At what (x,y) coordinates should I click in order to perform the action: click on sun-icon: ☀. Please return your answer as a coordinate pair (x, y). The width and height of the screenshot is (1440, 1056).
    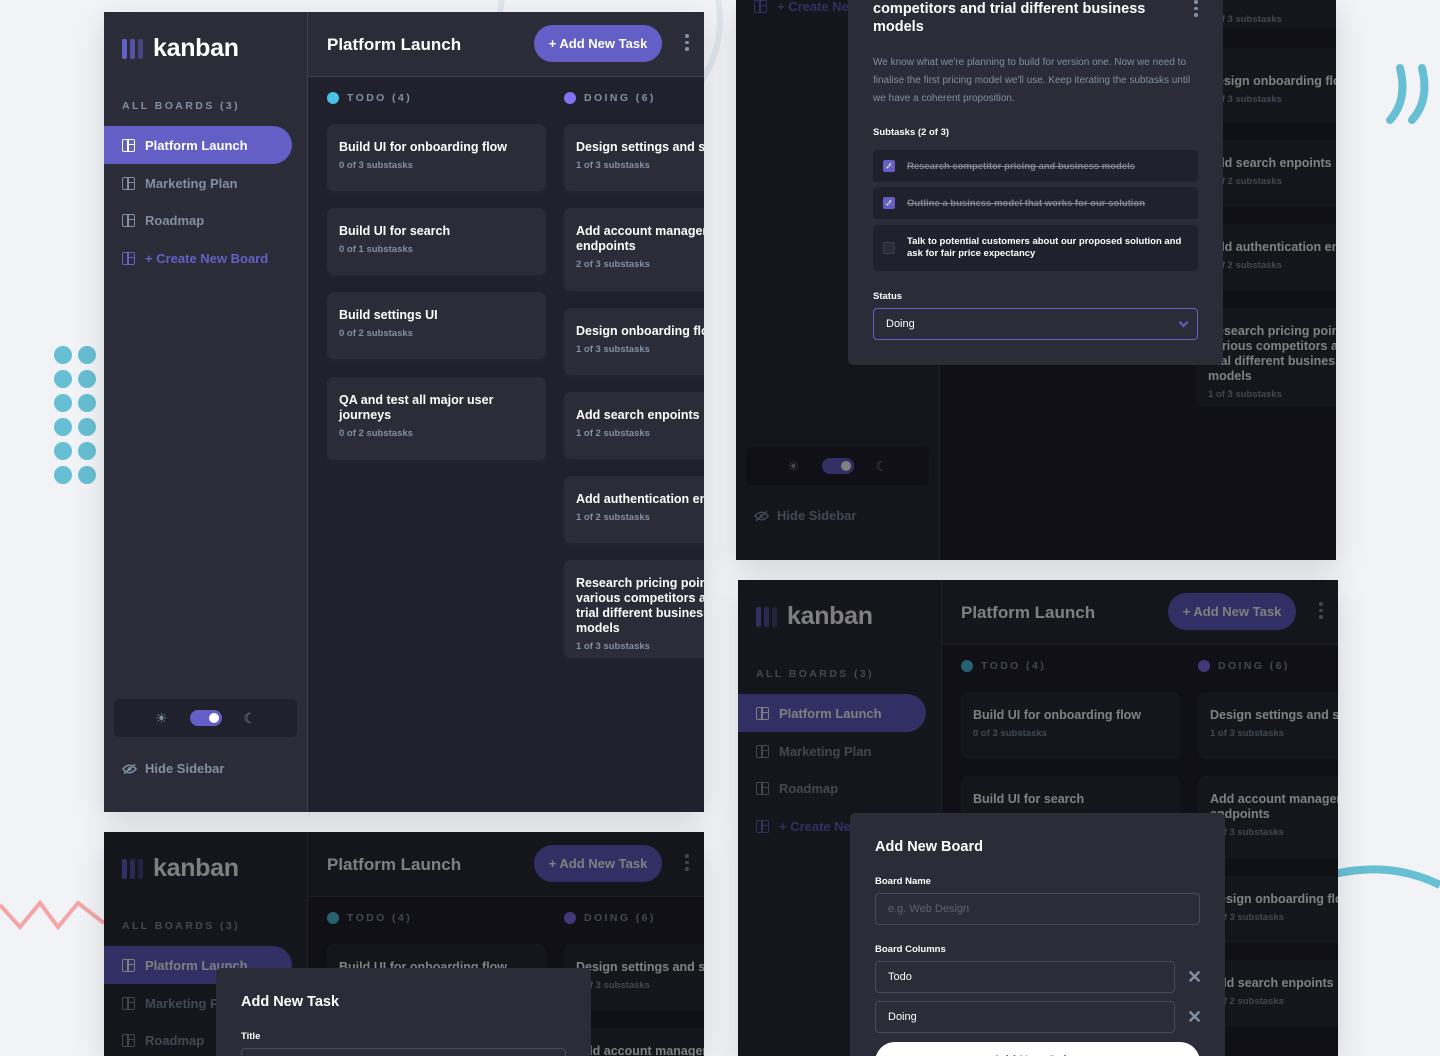
    Looking at the image, I should click on (161, 717).